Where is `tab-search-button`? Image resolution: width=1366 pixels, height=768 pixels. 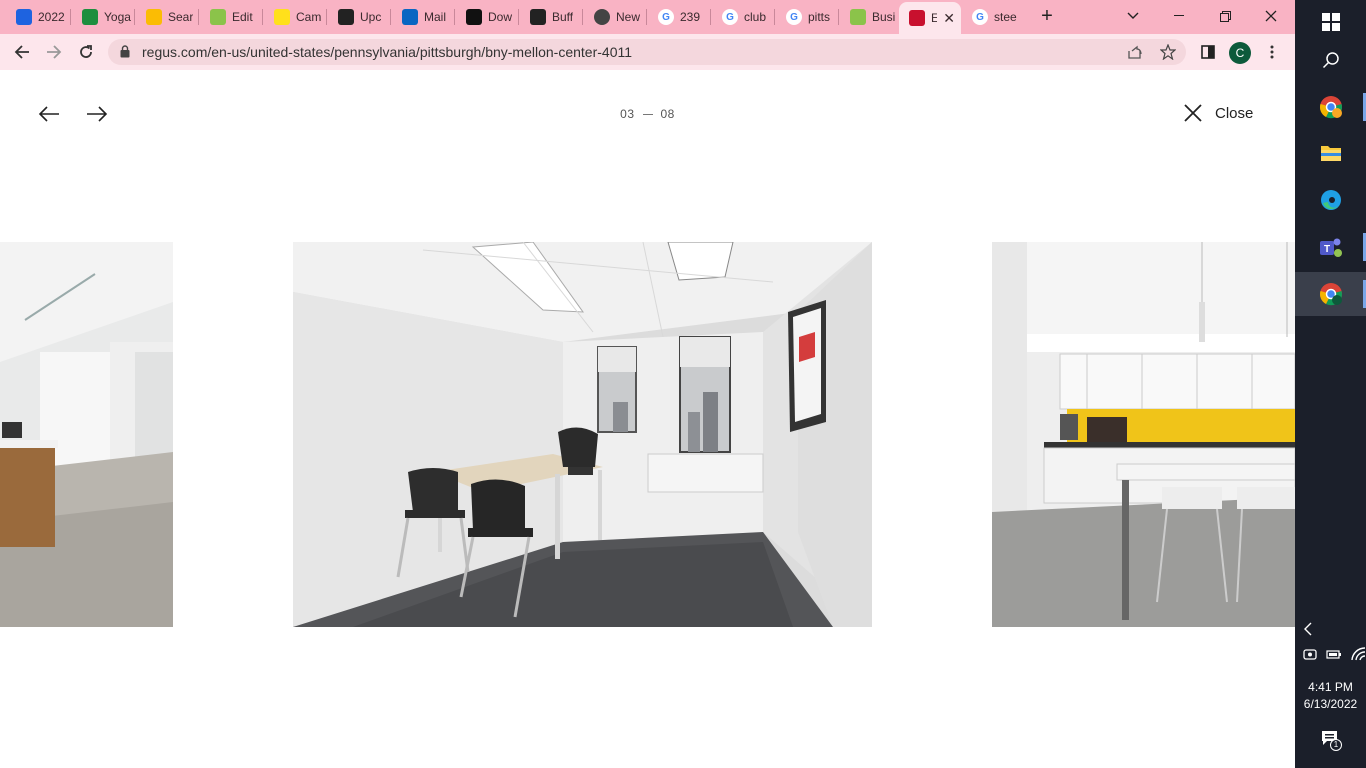
tab-search-button is located at coordinates (1133, 16).